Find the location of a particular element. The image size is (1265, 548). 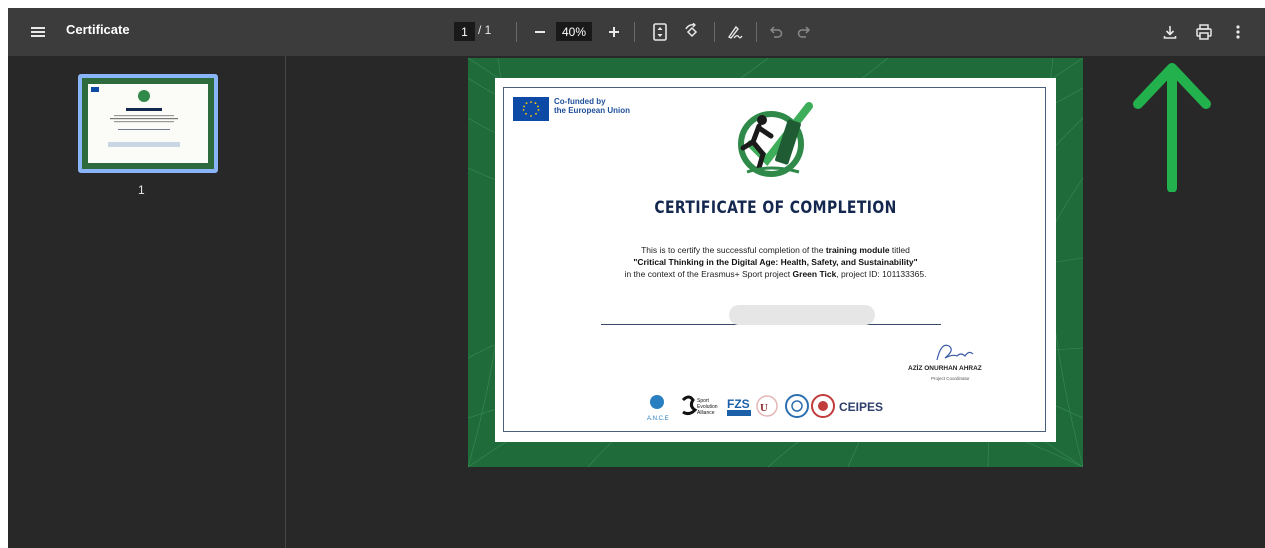

download-button is located at coordinates (1170, 32).